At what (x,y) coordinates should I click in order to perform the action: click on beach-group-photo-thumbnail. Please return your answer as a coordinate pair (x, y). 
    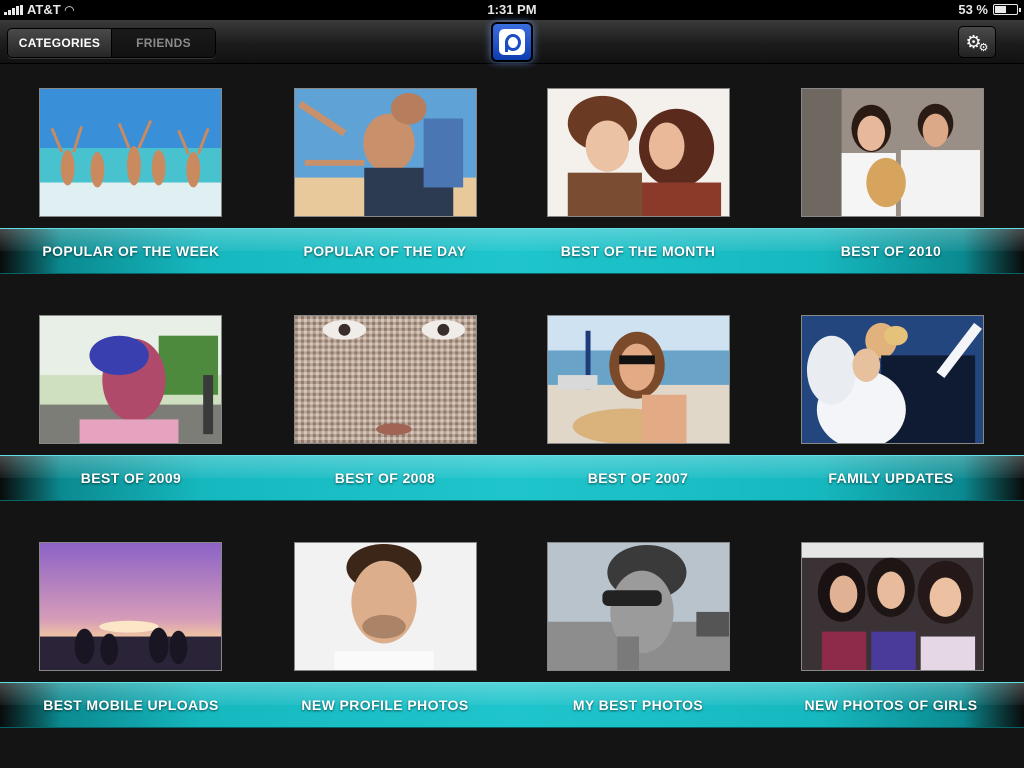
    Looking at the image, I should click on (130, 152).